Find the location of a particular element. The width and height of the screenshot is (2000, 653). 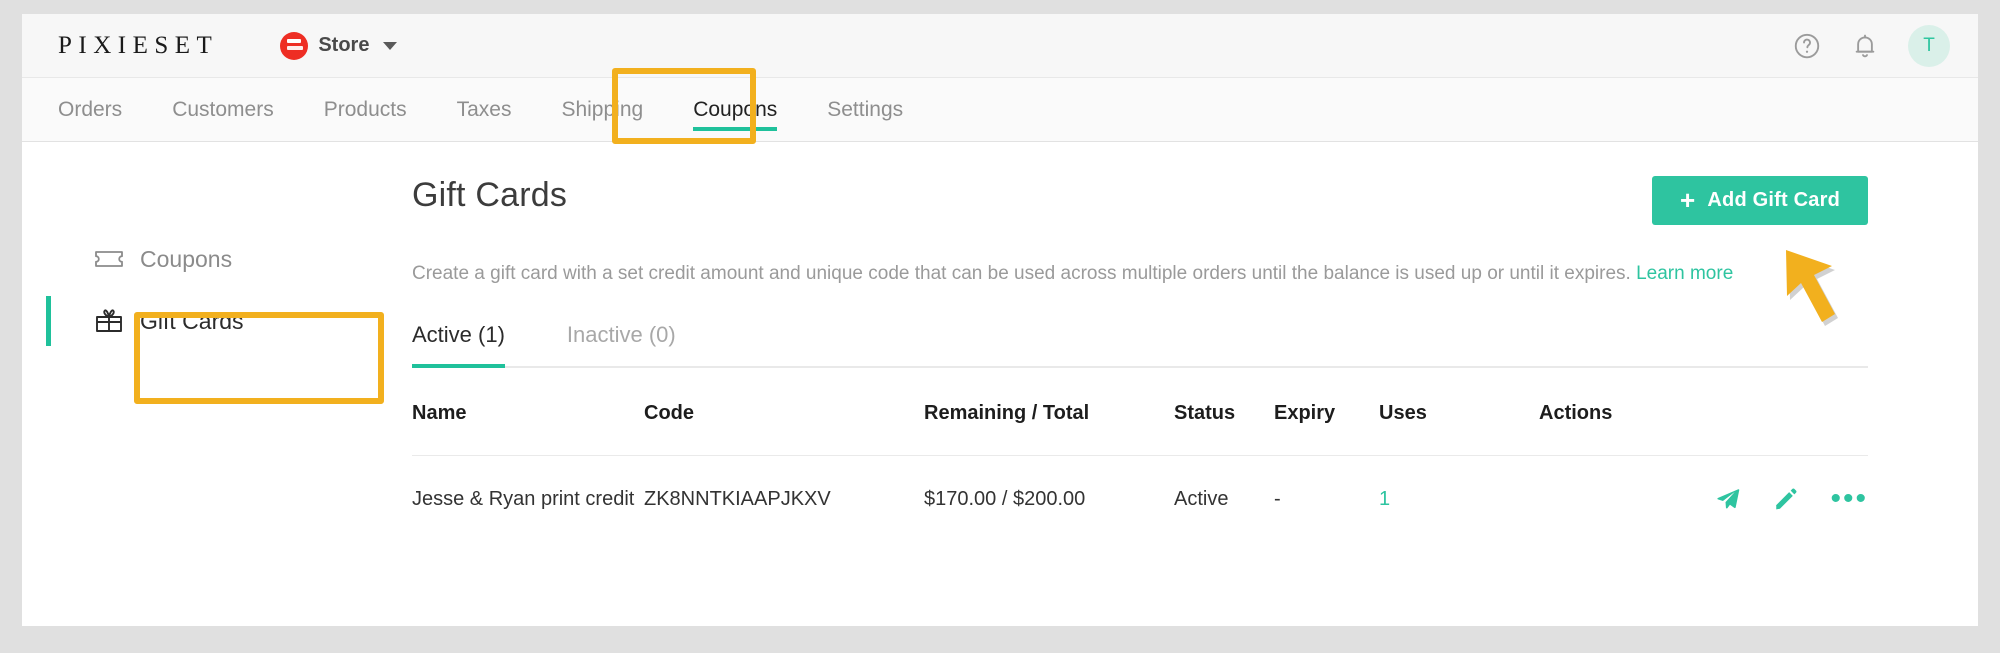

sidebar-item-gift-cards: Gift Cards is located at coordinates (217, 321).